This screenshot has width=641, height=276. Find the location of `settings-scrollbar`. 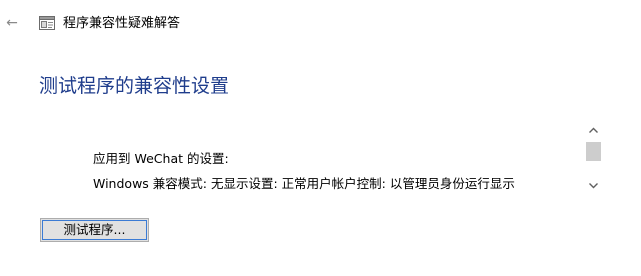

settings-scrollbar is located at coordinates (593, 158).